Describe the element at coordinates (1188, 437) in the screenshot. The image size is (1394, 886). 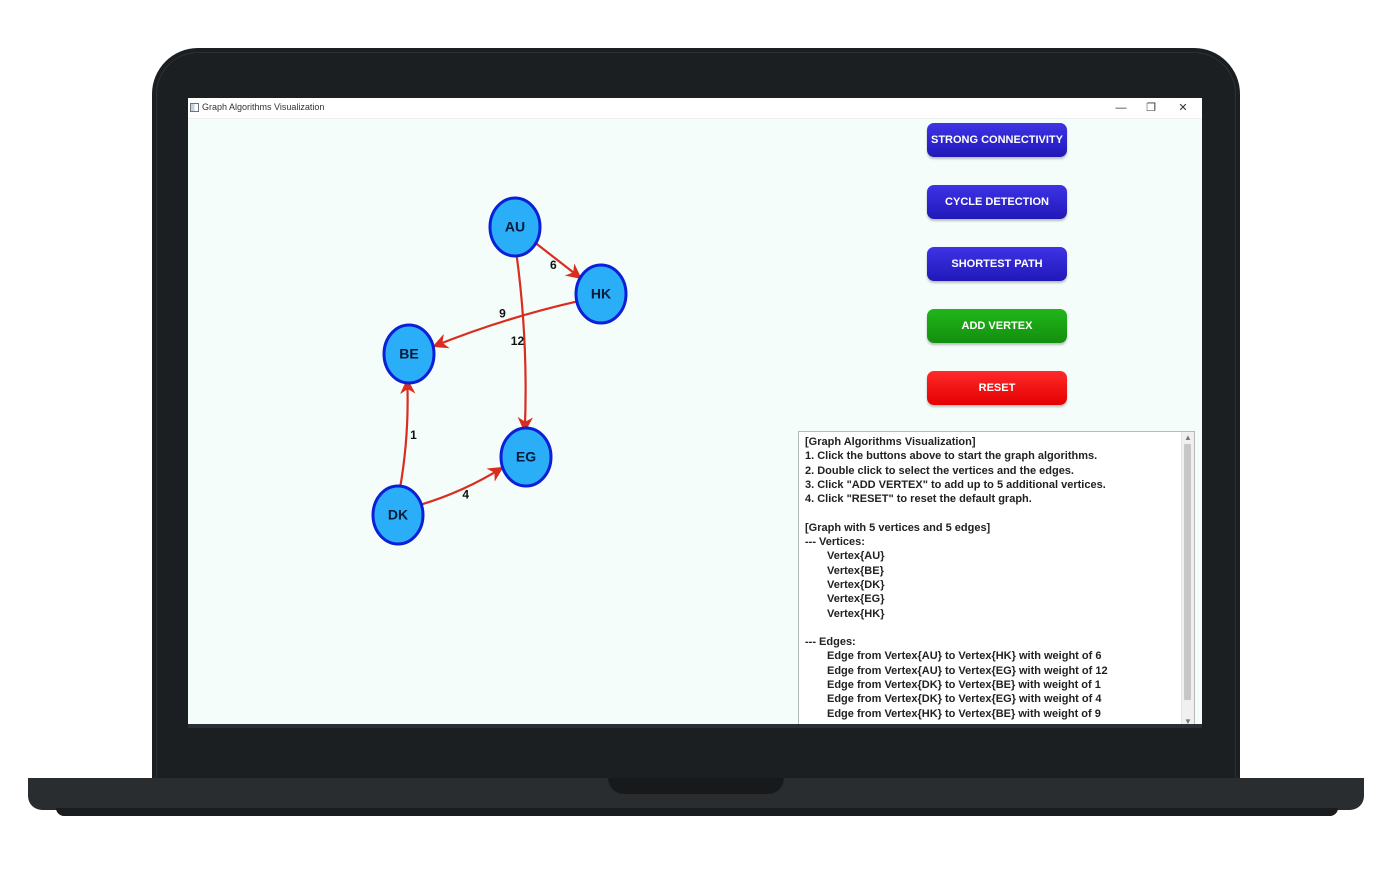
I see `scroll-up-icon: ▲` at that location.